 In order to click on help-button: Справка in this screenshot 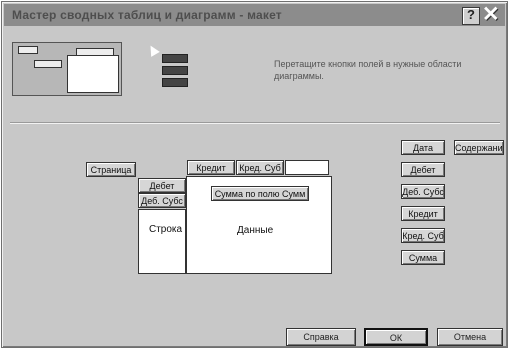, I will do `click(321, 337)`.